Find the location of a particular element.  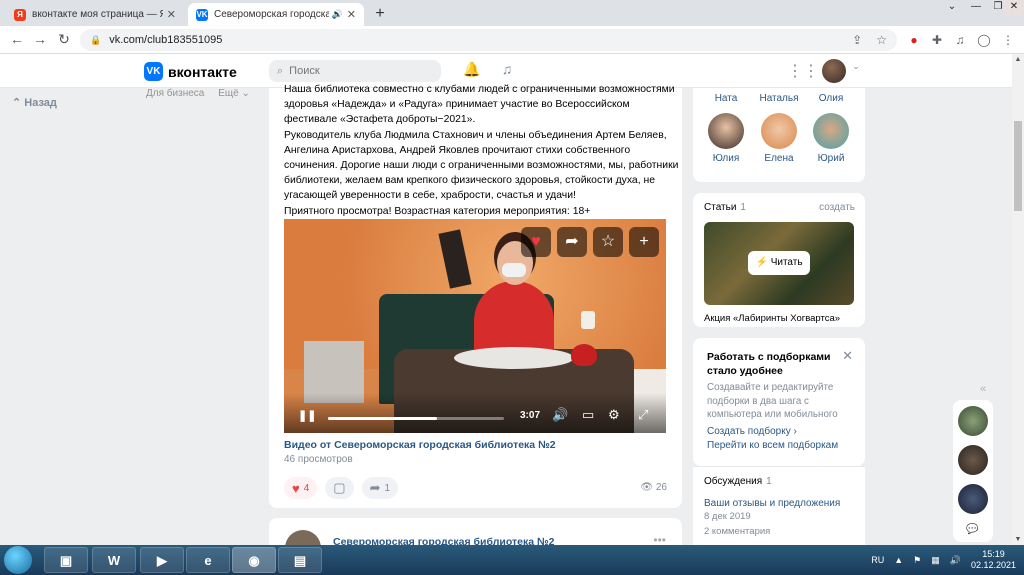

scroll-down-icon: ▼ is located at coordinates (1018, 539).